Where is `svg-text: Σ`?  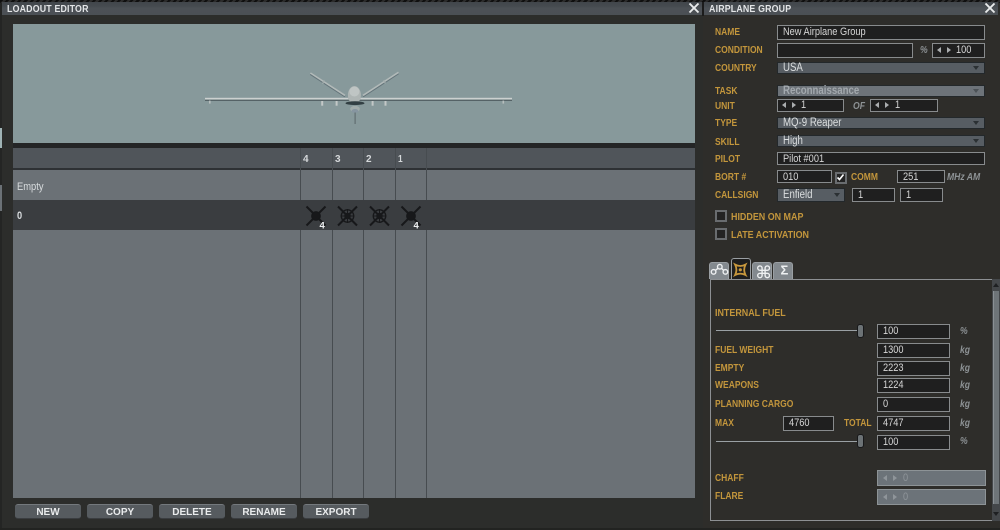 svg-text: Σ is located at coordinates (785, 270).